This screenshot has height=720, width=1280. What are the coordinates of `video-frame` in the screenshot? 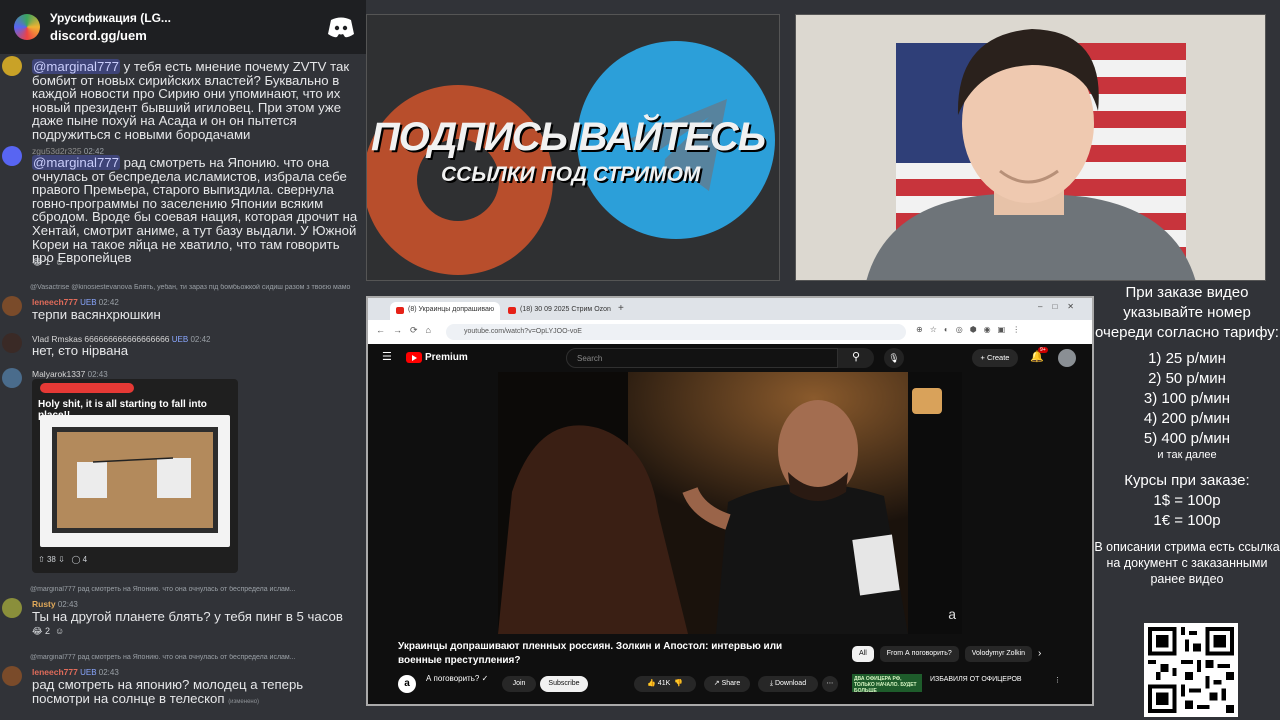 It's located at (730, 503).